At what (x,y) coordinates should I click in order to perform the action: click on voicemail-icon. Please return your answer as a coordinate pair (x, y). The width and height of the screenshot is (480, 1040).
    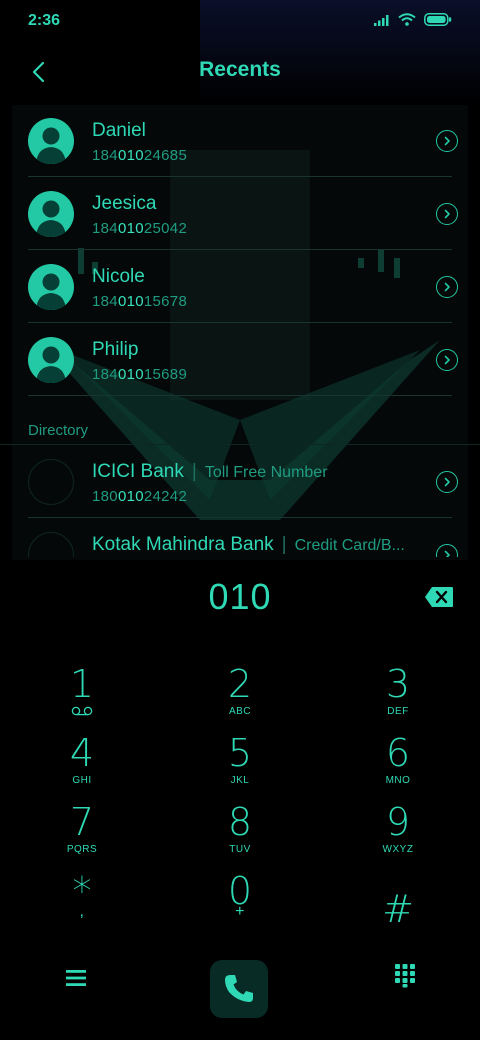
    Looking at the image, I should click on (82, 712).